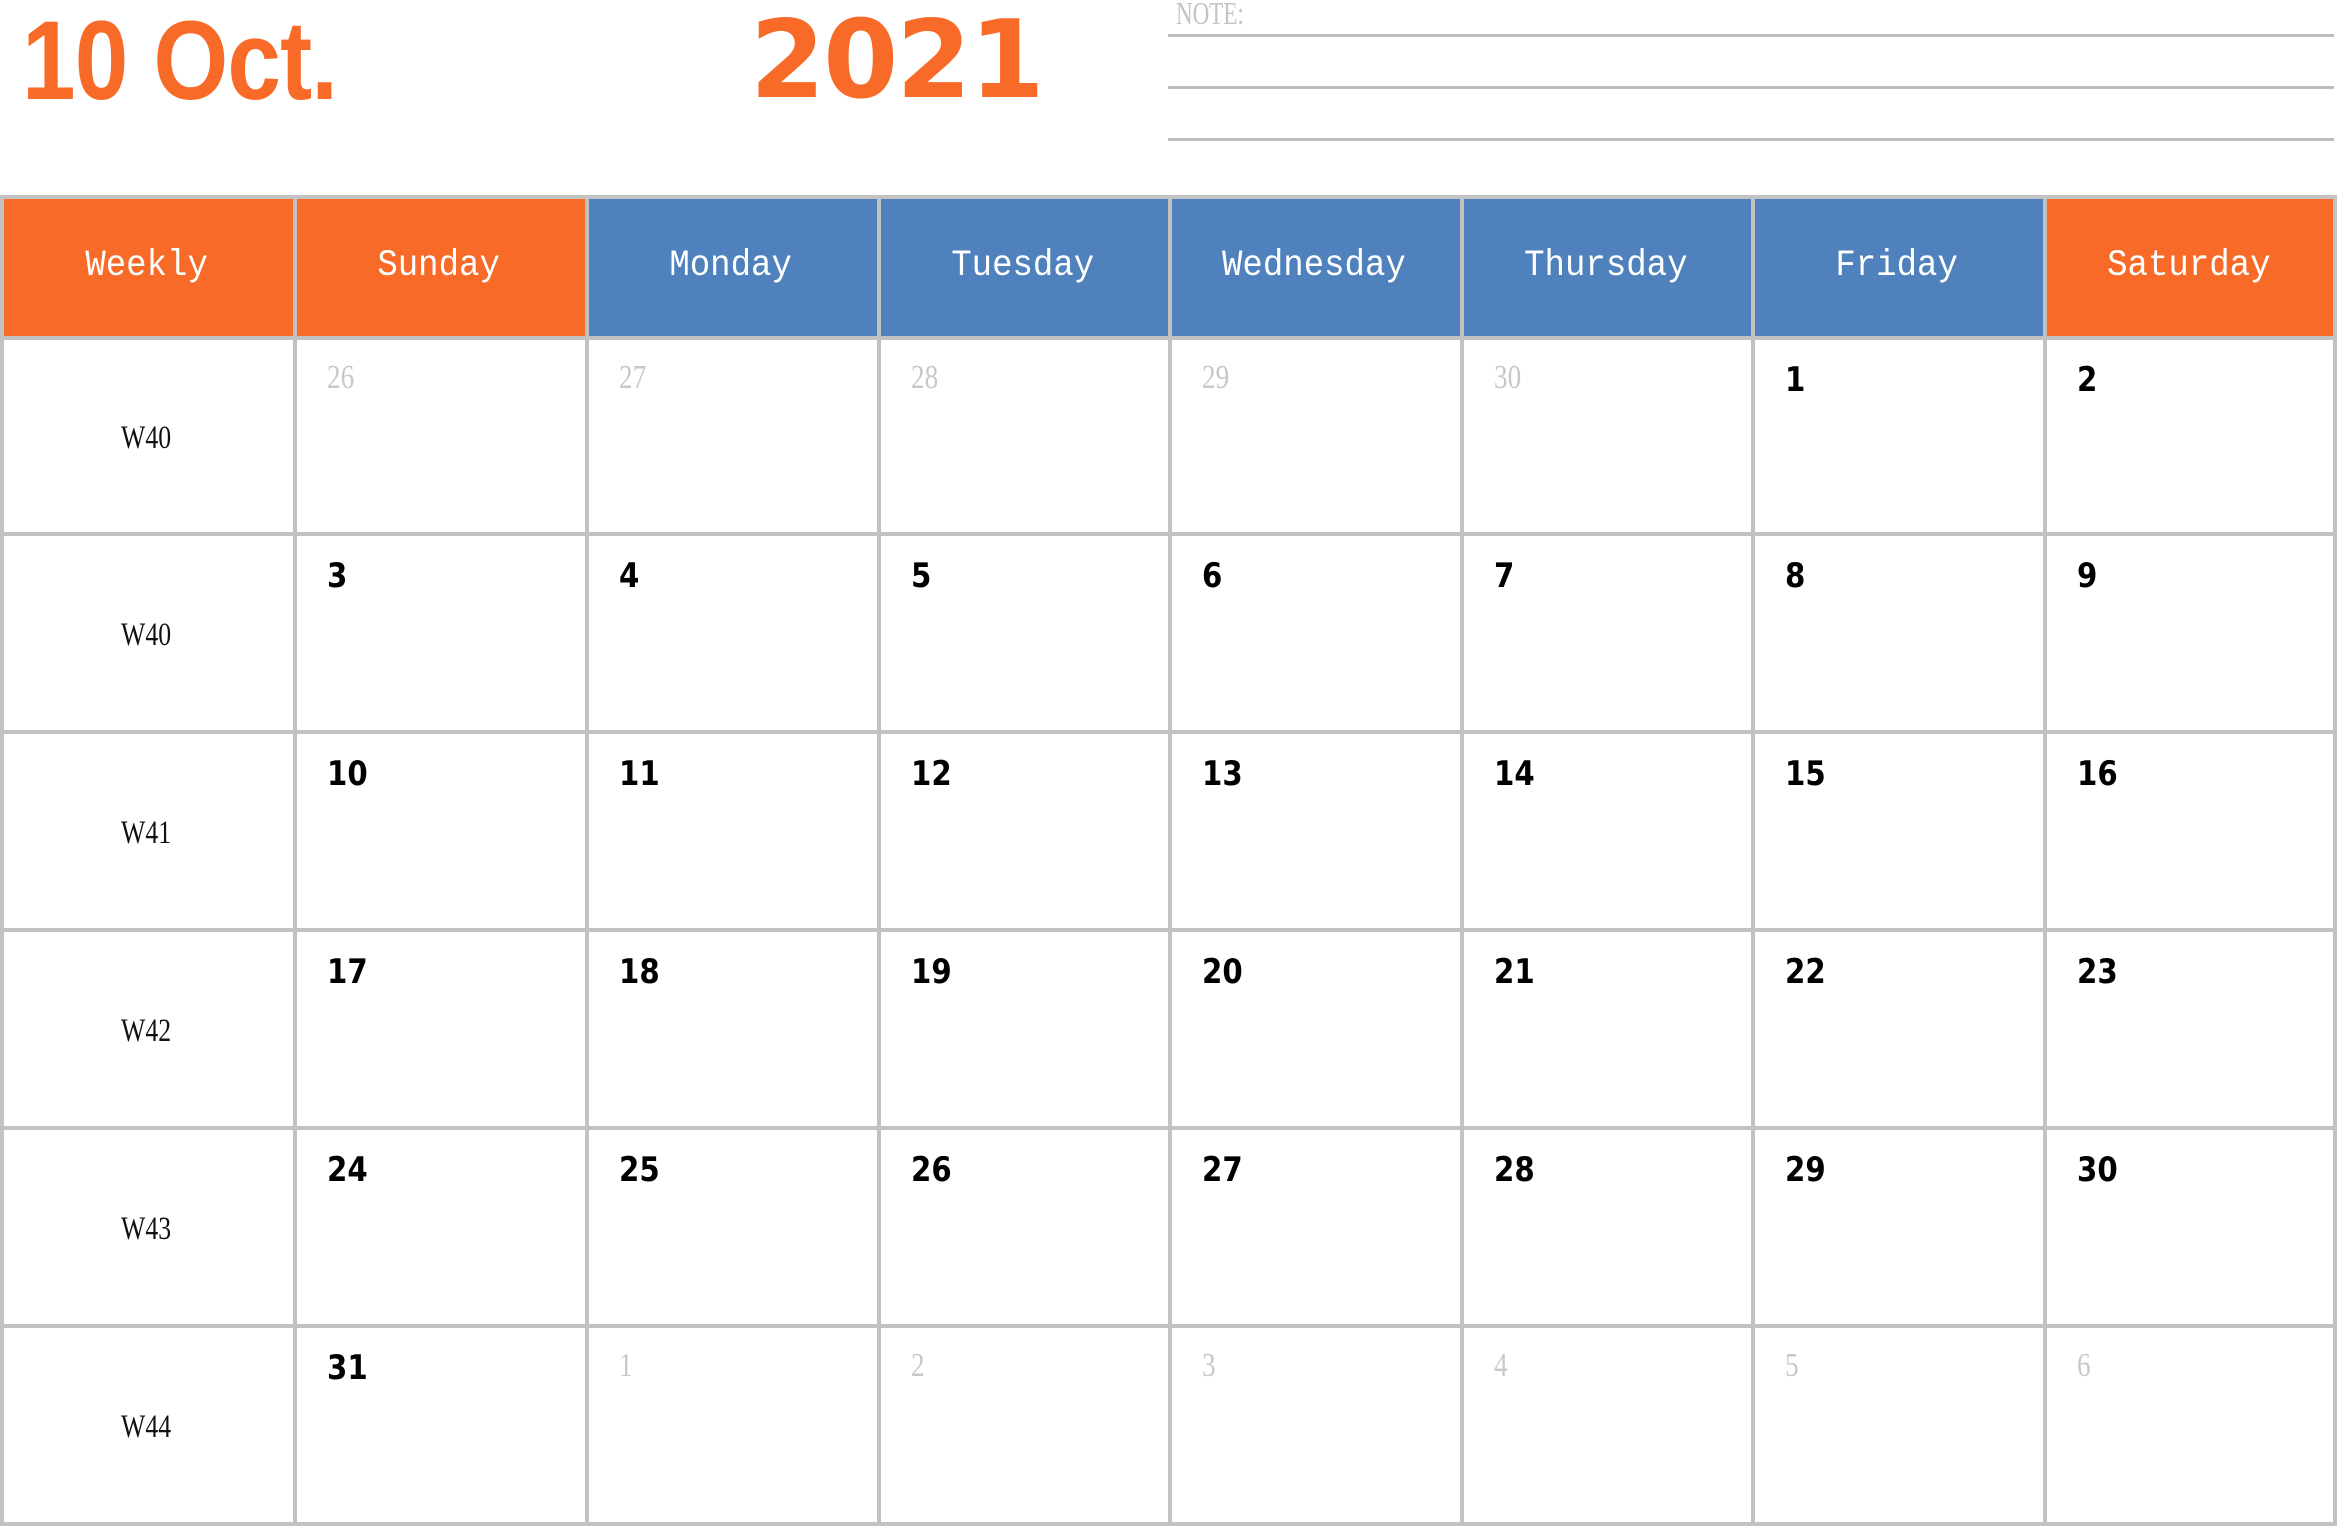 Image resolution: width=2337 pixels, height=1526 pixels. Describe the element at coordinates (1222, 972) in the screenshot. I see `day-number: 20` at that location.